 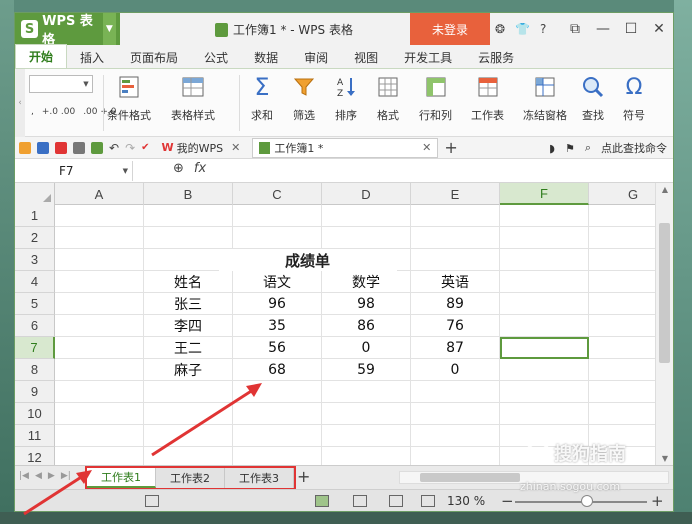 What do you see at coordinates (366, 436) in the screenshot?
I see `cell-d11` at bounding box center [366, 436].